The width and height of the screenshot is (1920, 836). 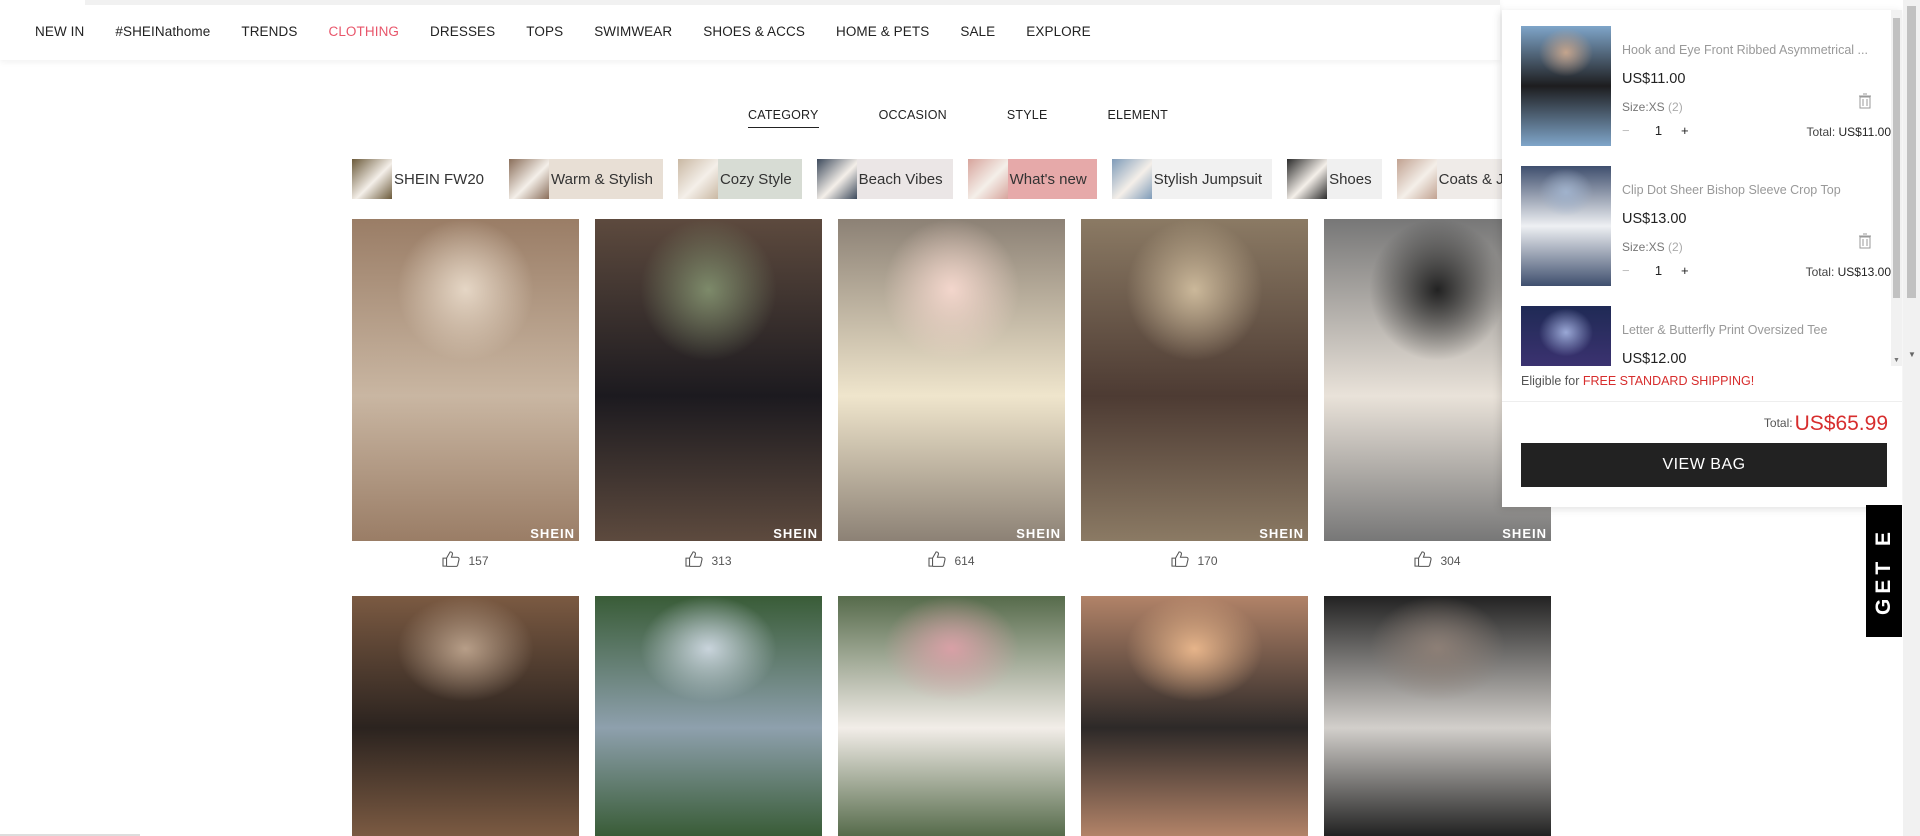 I want to click on cart-scrollbar: ▼, so click(x=1896, y=188).